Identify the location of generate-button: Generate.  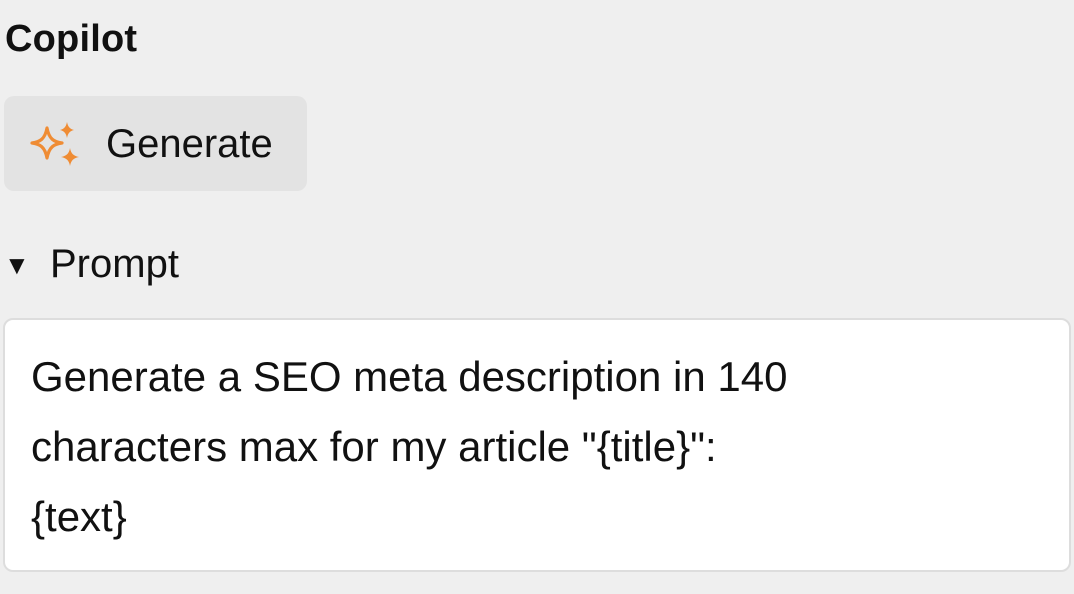
(155, 143).